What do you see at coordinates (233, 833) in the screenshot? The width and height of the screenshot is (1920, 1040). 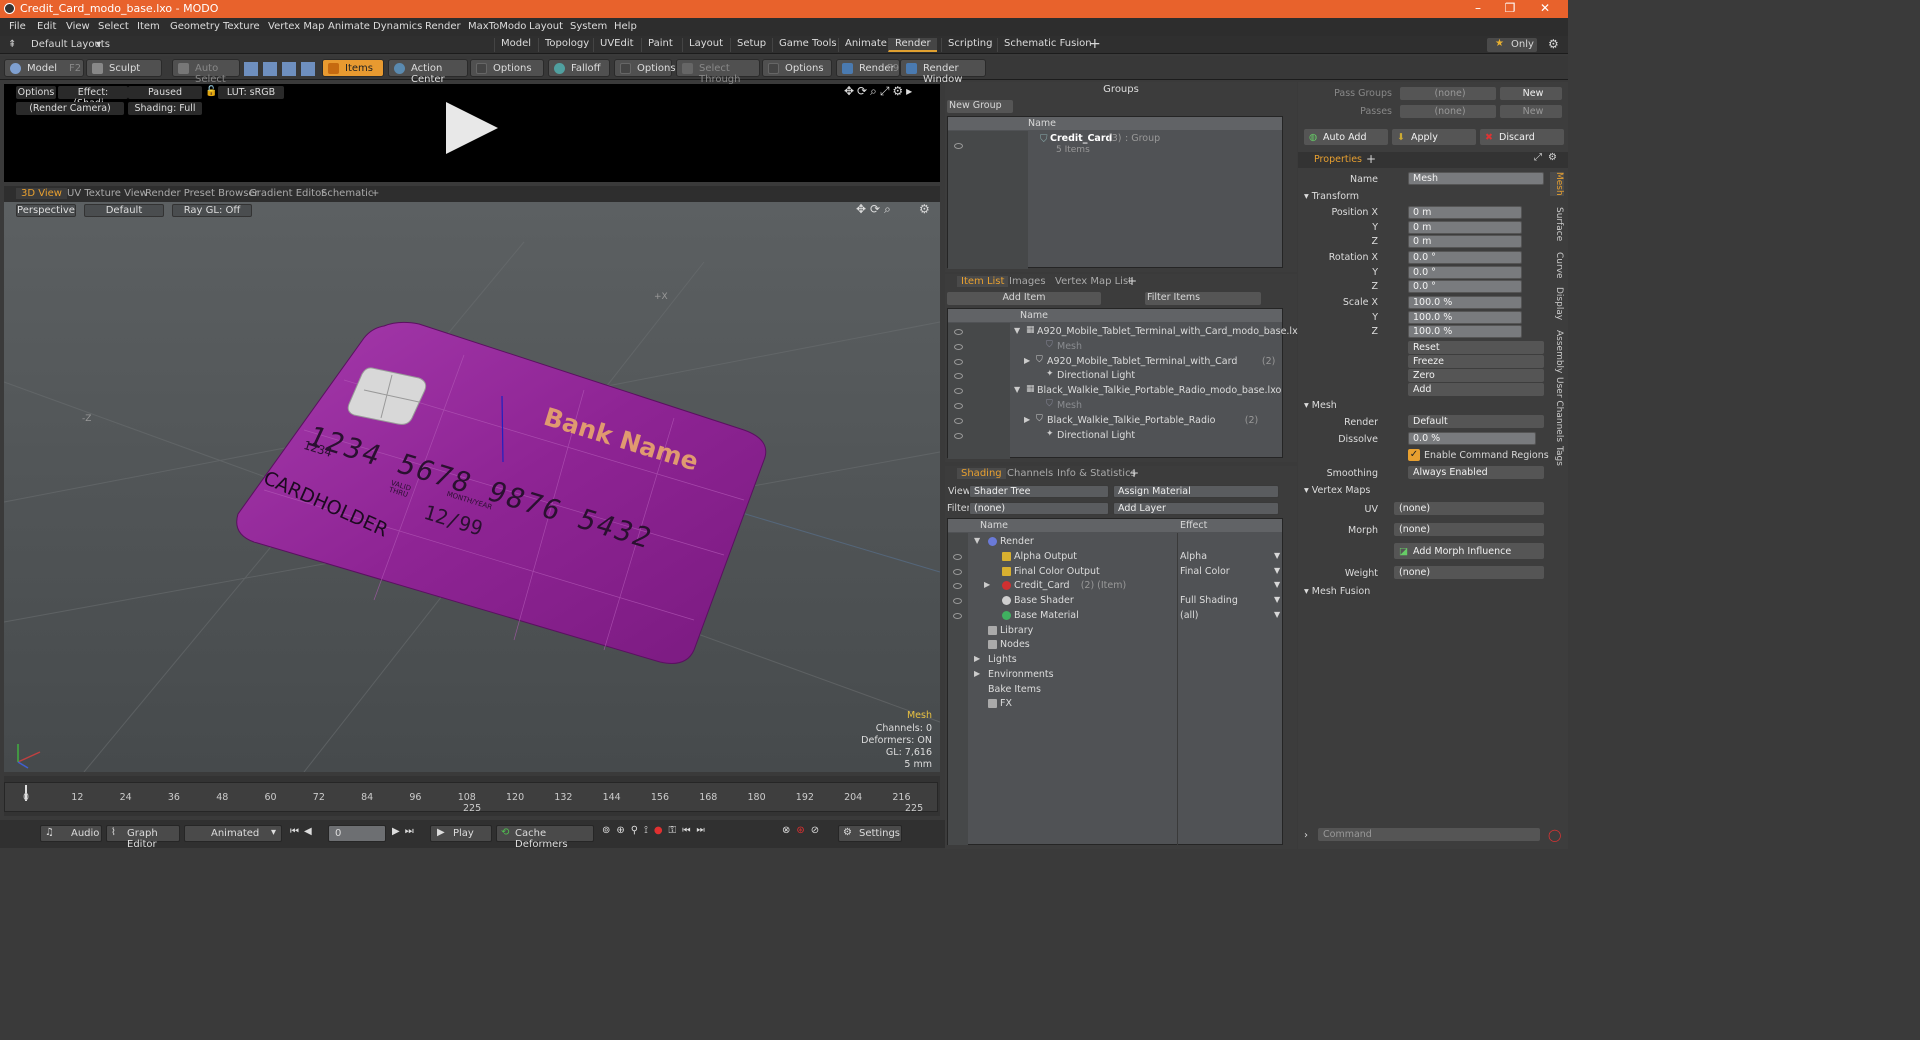 I see `animated-dropdown: Animated ▾` at bounding box center [233, 833].